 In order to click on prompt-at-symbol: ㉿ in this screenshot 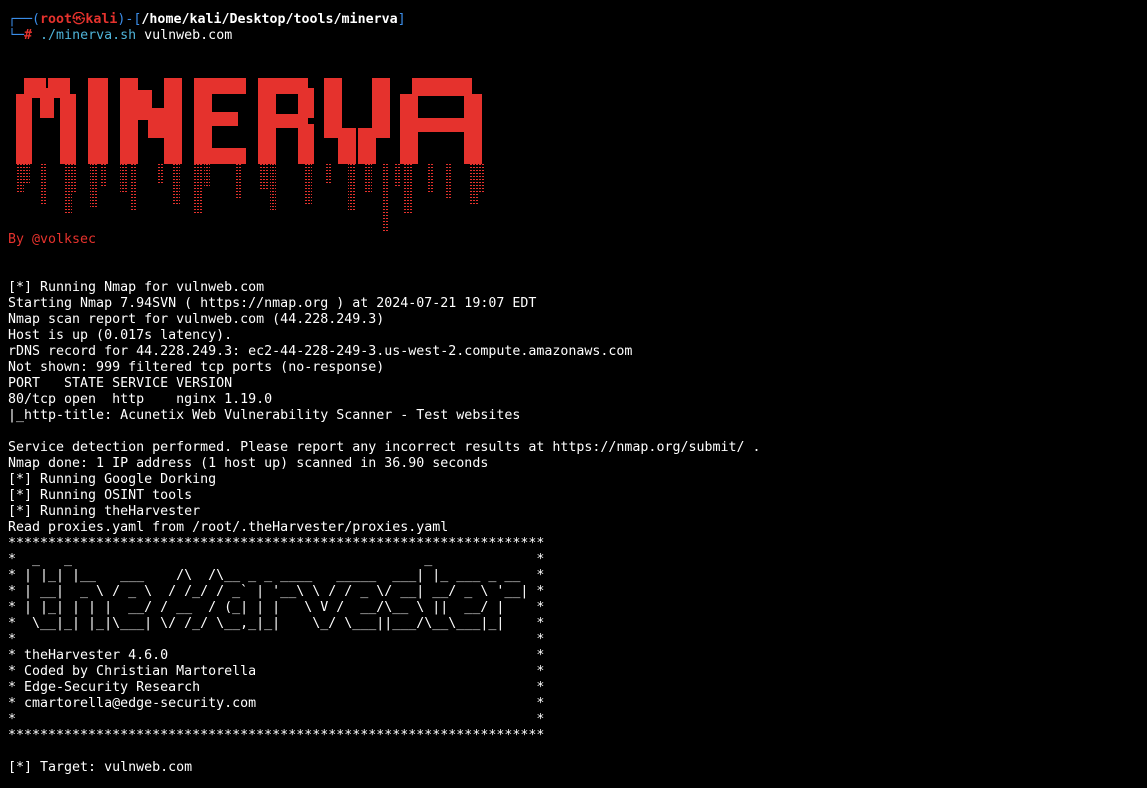, I will do `click(79, 19)`.